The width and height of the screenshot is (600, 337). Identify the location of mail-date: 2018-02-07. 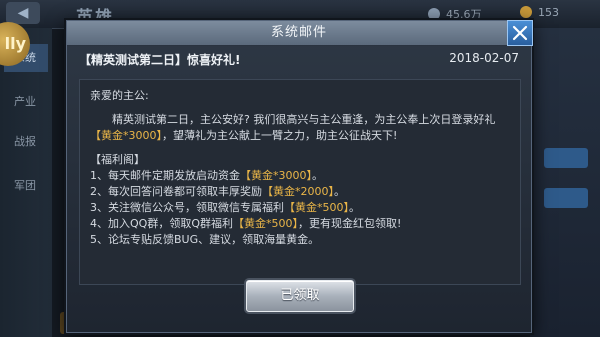
(484, 58).